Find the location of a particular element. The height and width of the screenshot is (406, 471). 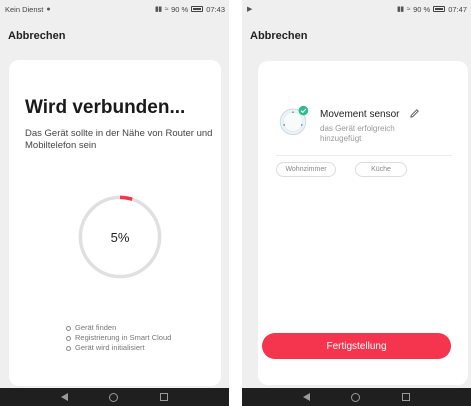

play-notification-icon: ▶ is located at coordinates (249, 9).